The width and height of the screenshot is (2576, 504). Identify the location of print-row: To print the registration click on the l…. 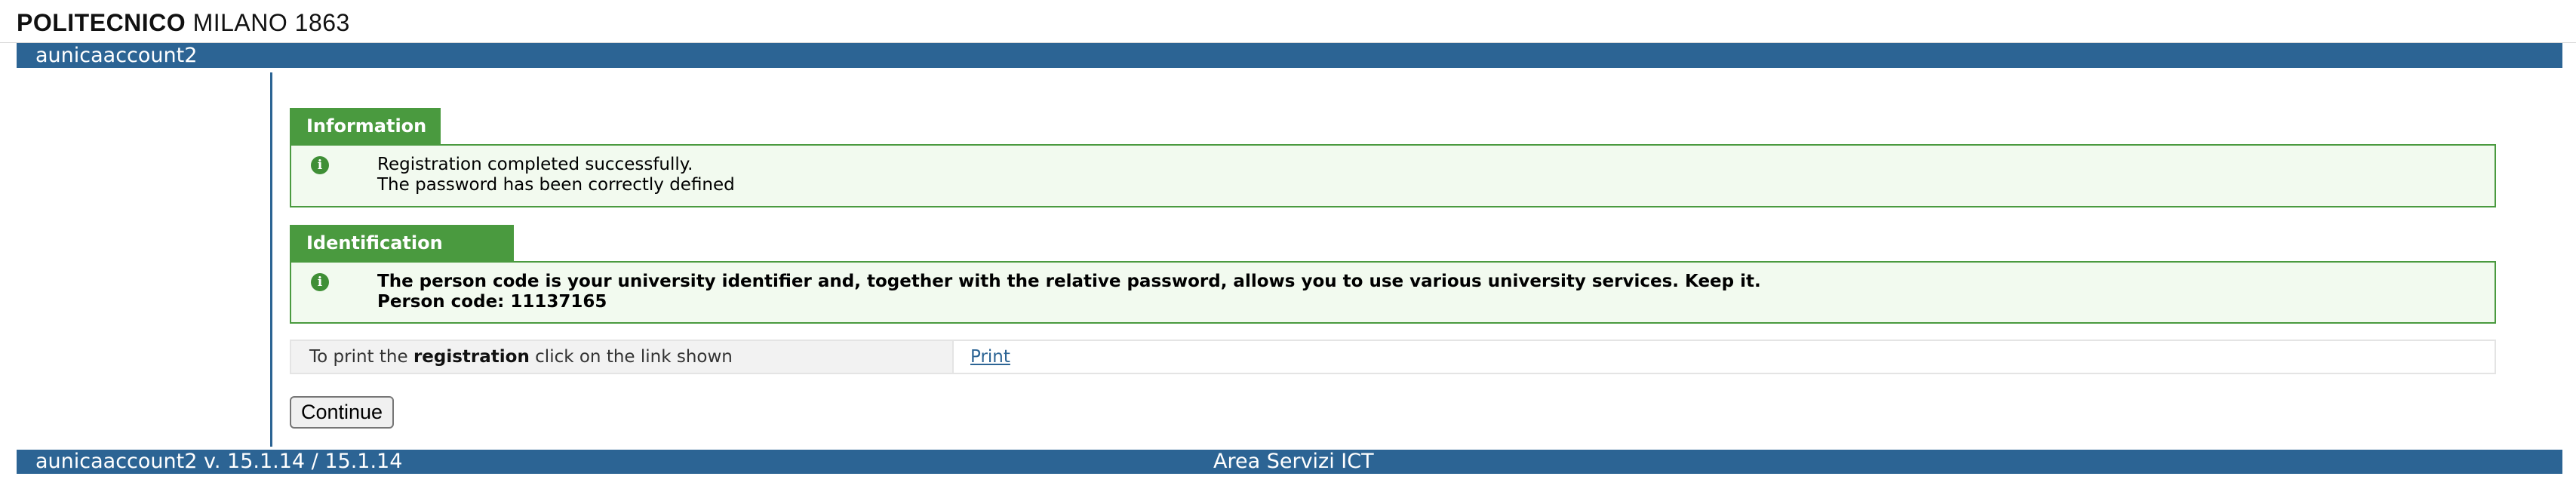
(1393, 357).